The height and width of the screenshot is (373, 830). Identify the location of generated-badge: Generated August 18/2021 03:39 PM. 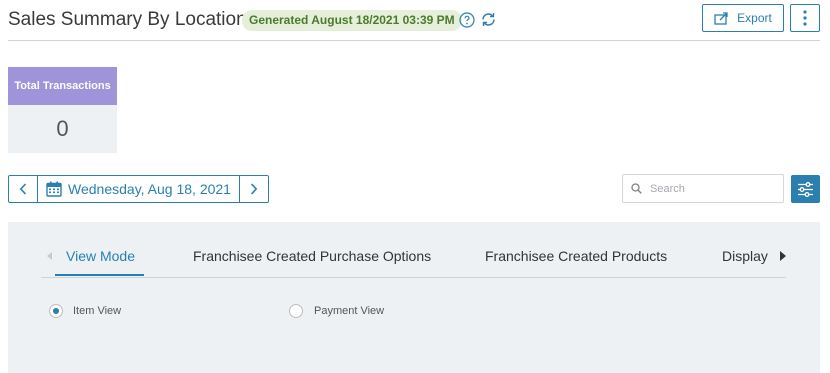
(352, 20).